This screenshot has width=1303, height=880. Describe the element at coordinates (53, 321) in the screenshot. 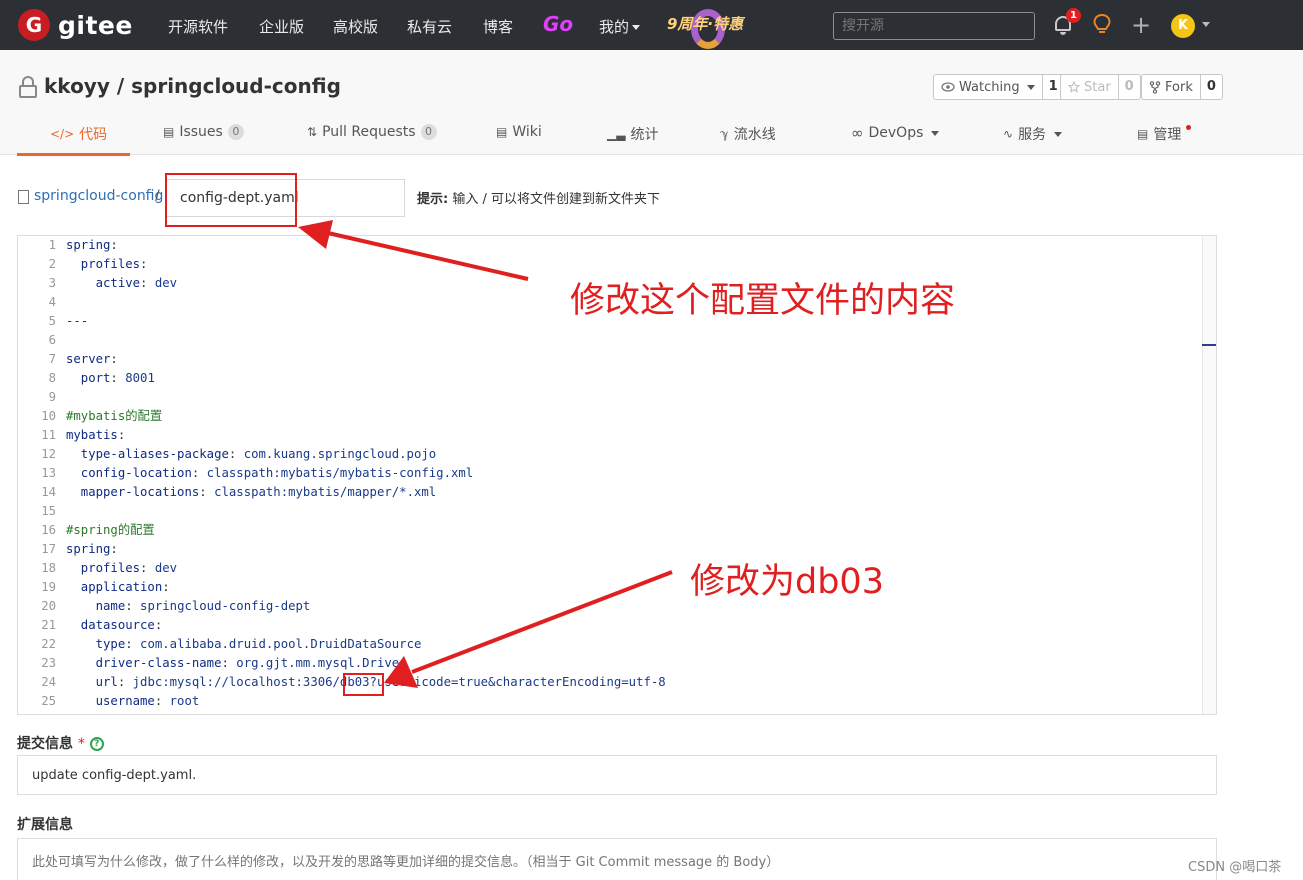

I see `code-line: 5 ---` at that location.